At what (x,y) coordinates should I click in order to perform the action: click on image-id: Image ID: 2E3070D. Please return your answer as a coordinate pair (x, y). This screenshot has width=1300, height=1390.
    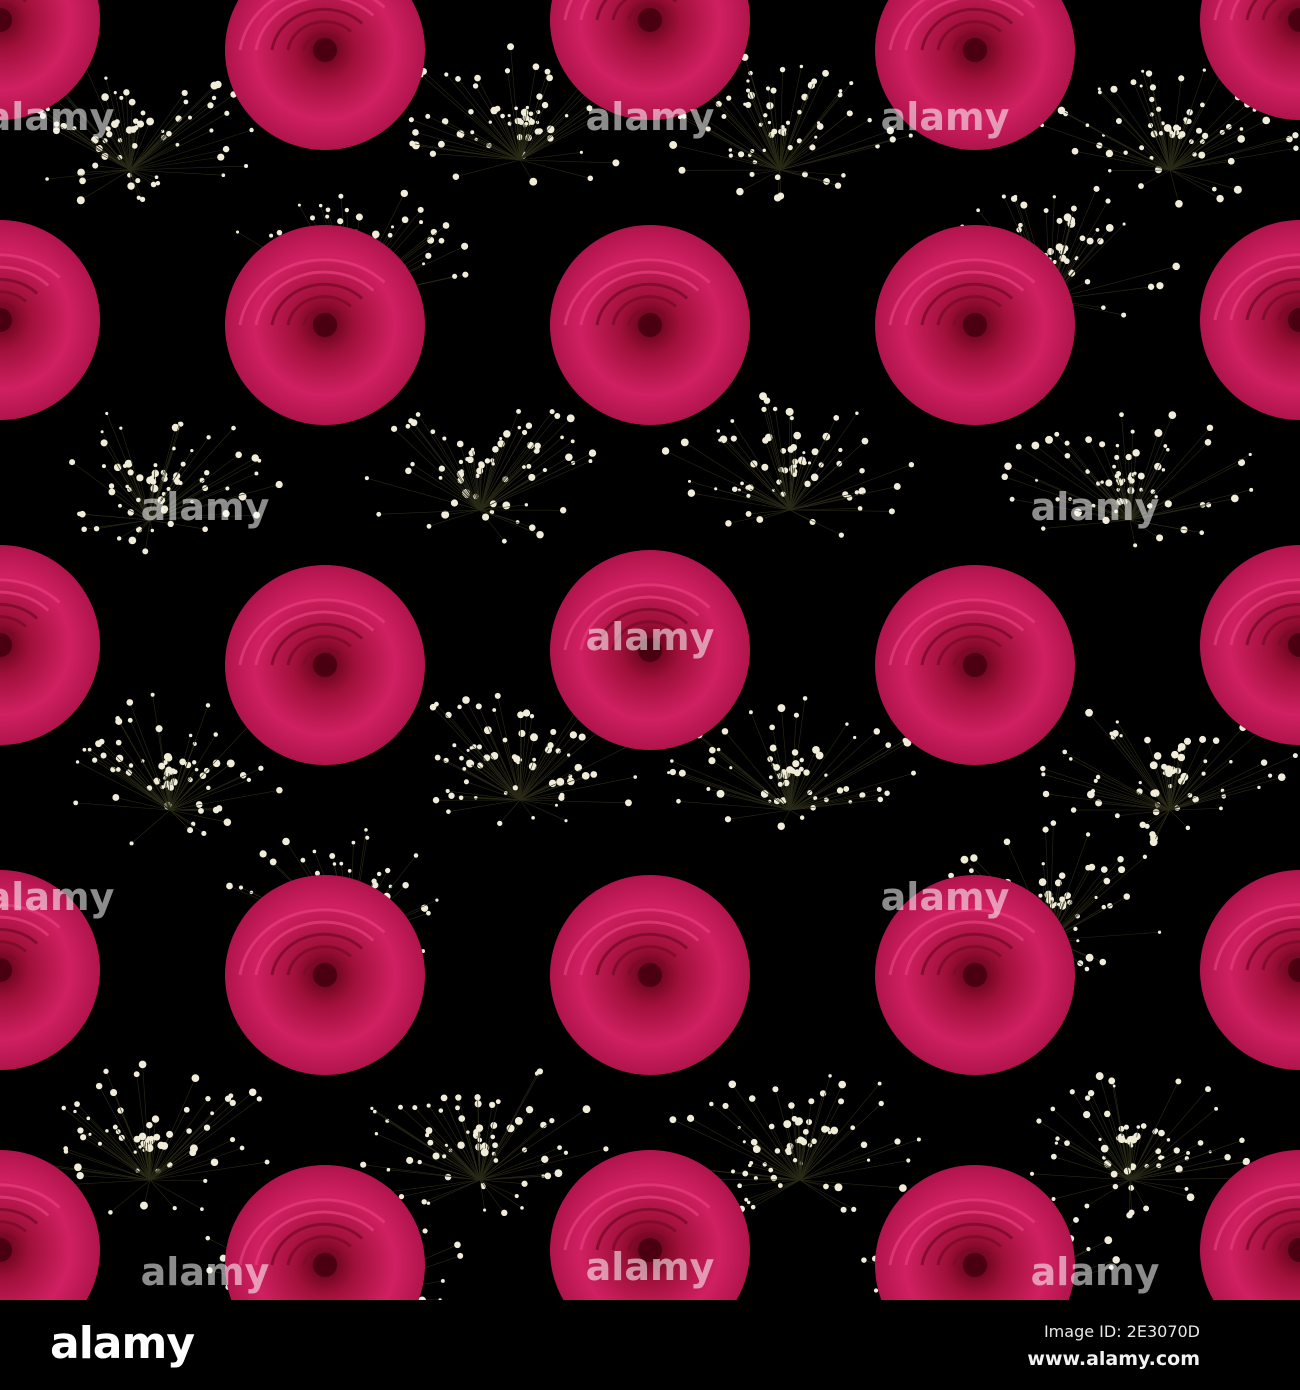
    Looking at the image, I should click on (1121, 1331).